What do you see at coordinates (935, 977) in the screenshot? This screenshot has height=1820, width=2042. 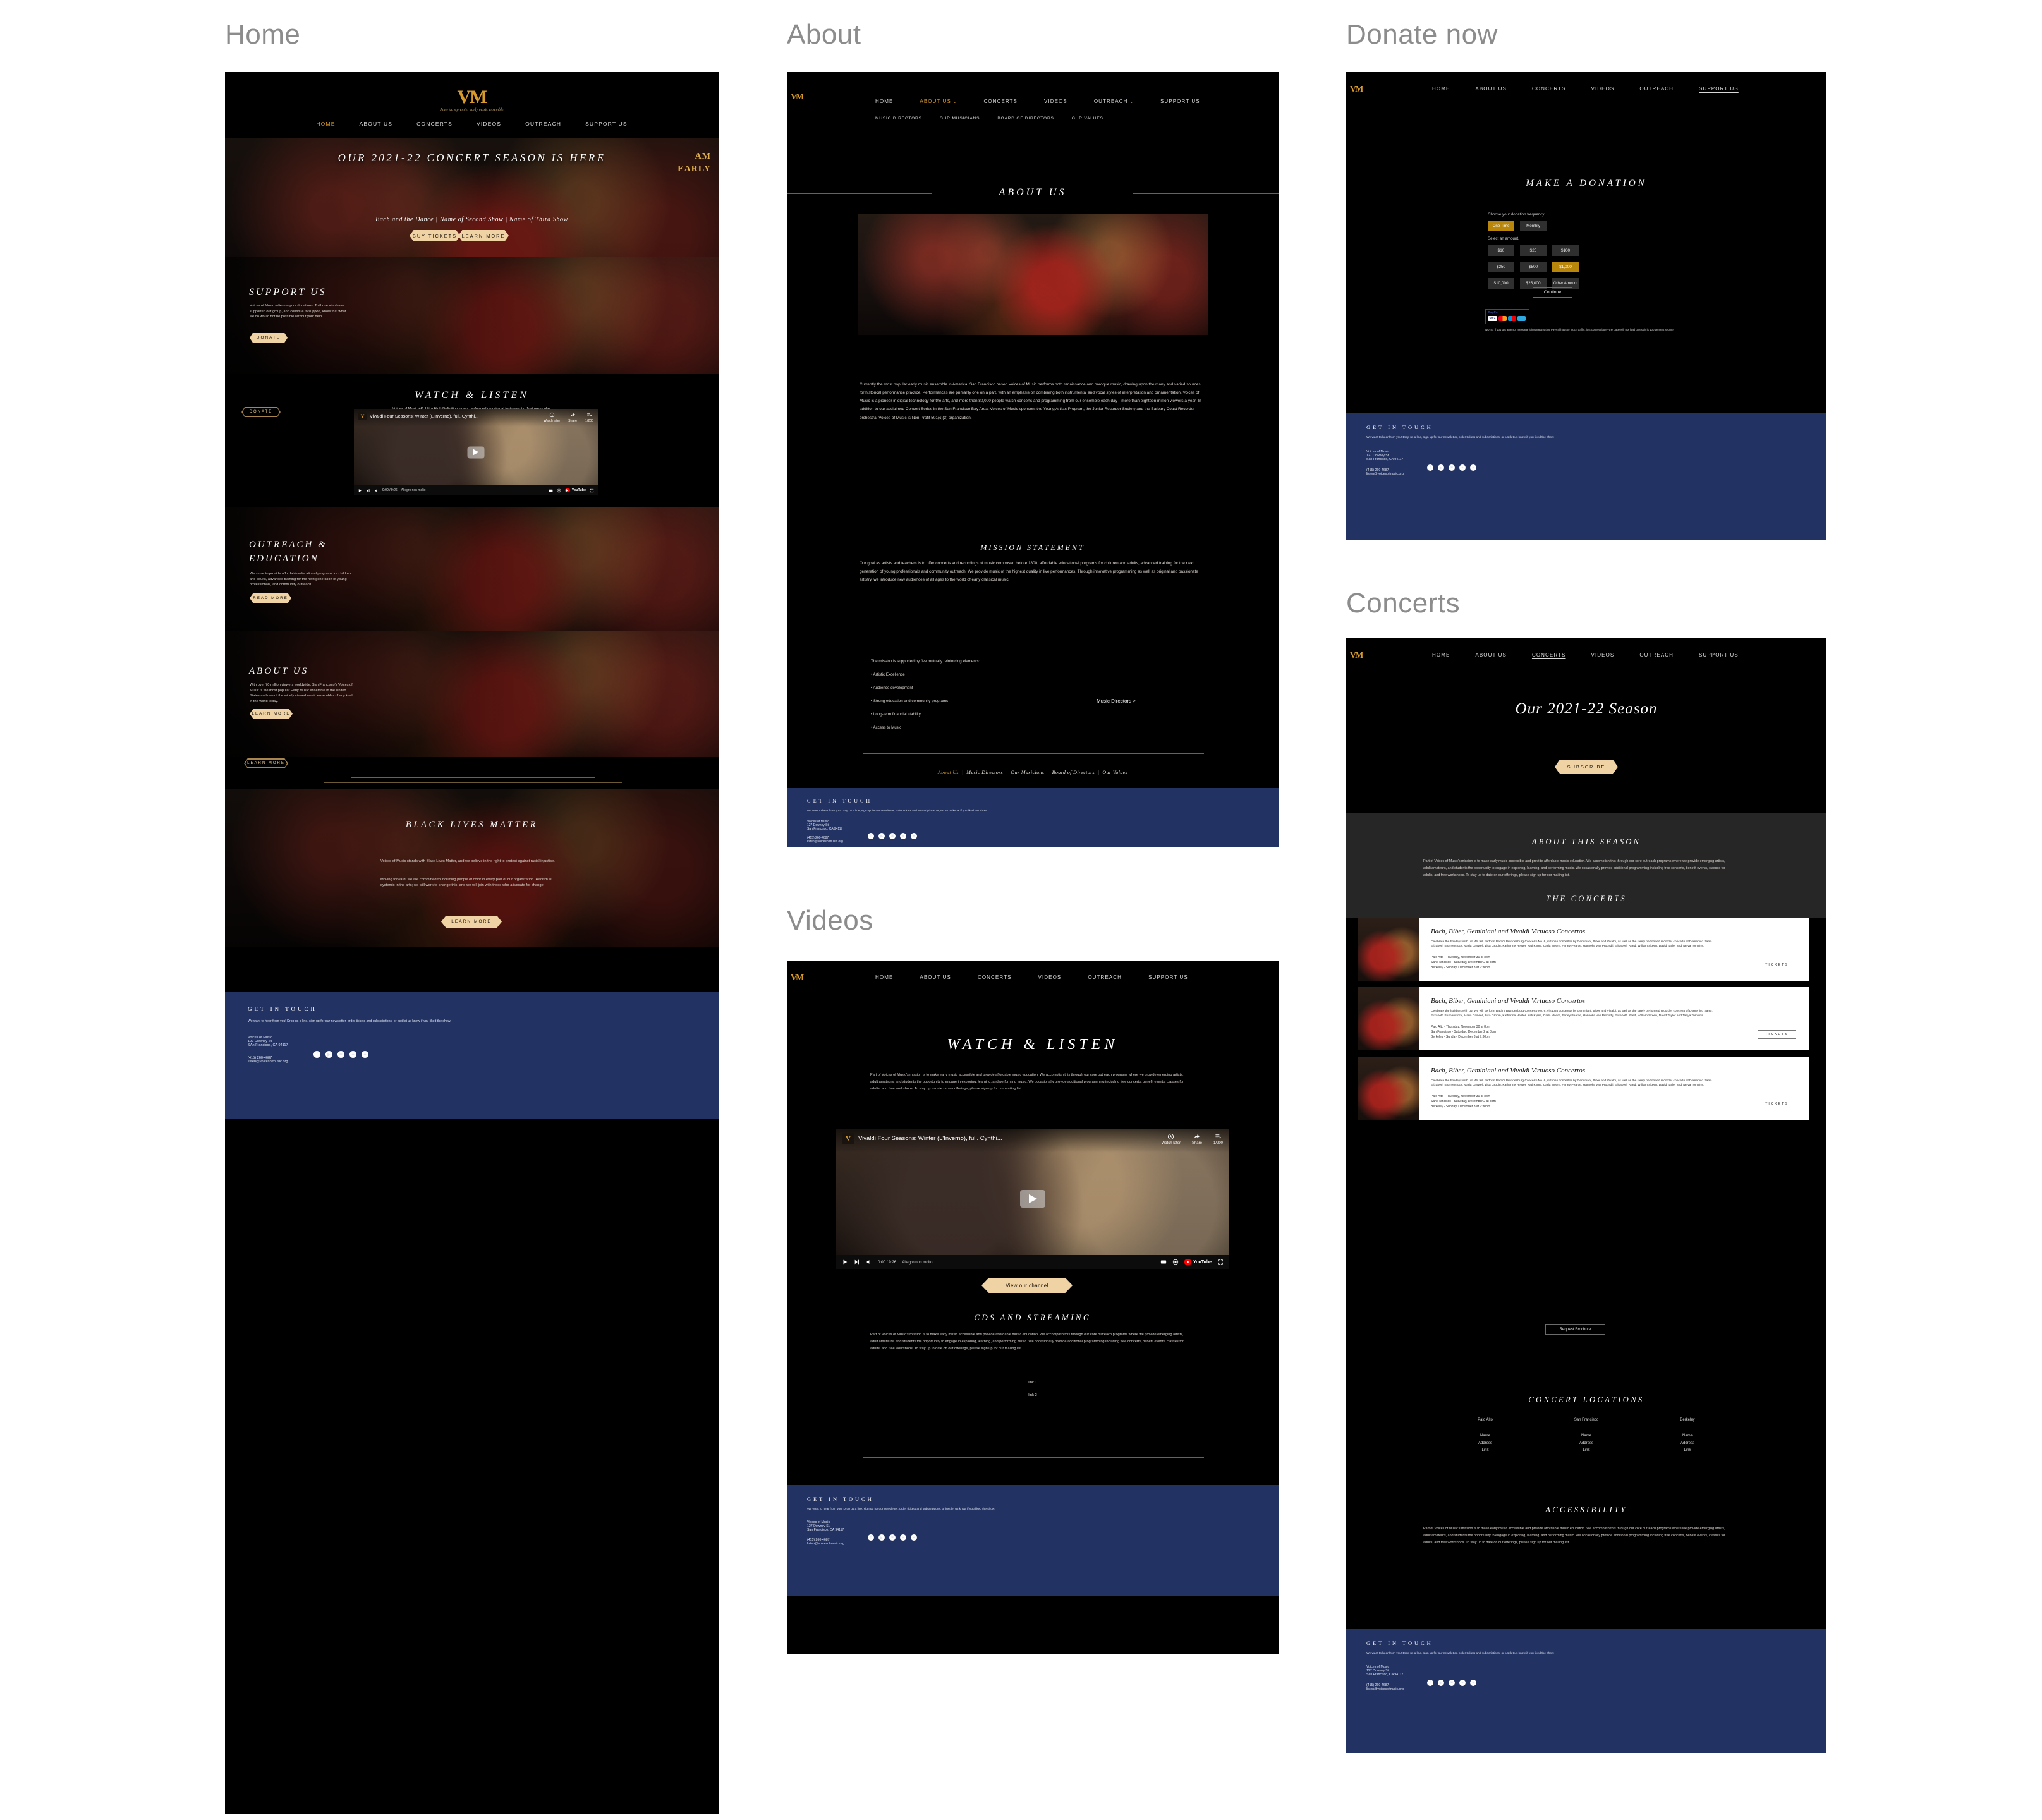 I see `nav-item-about-videos: ABOUT US` at bounding box center [935, 977].